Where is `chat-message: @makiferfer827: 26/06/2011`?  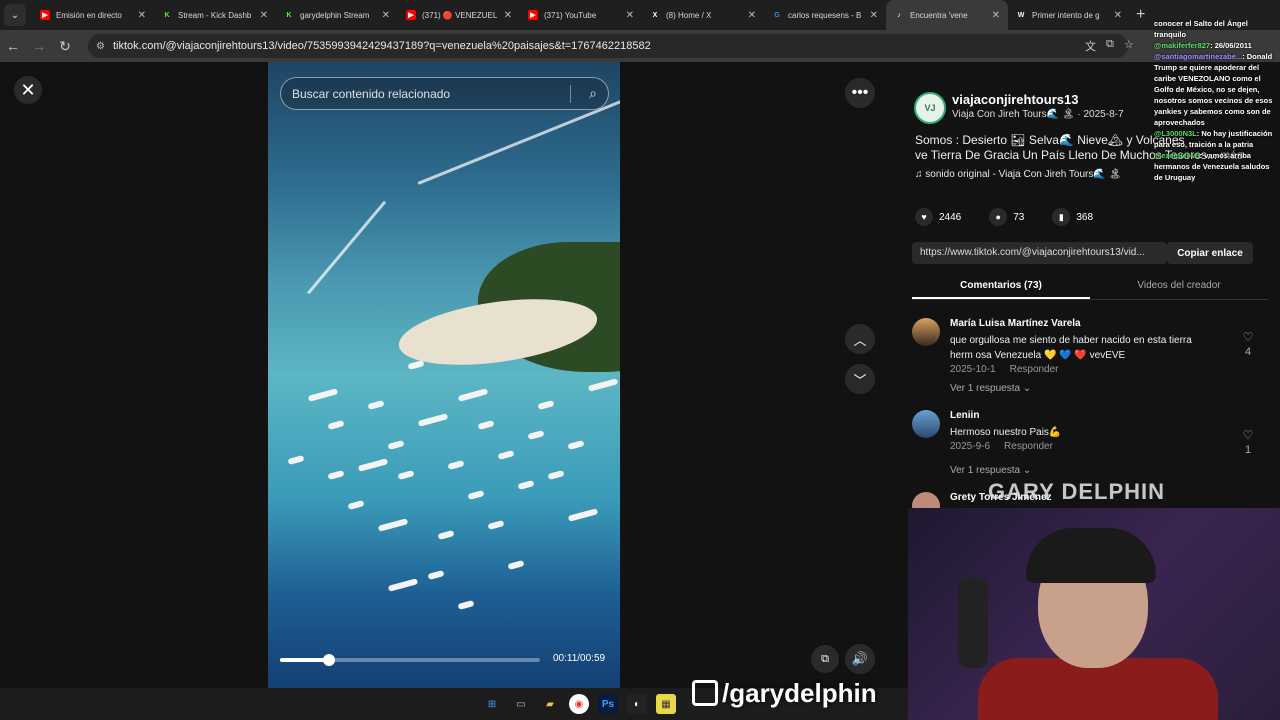 chat-message: @makiferfer827: 26/06/2011 is located at coordinates (1217, 45).